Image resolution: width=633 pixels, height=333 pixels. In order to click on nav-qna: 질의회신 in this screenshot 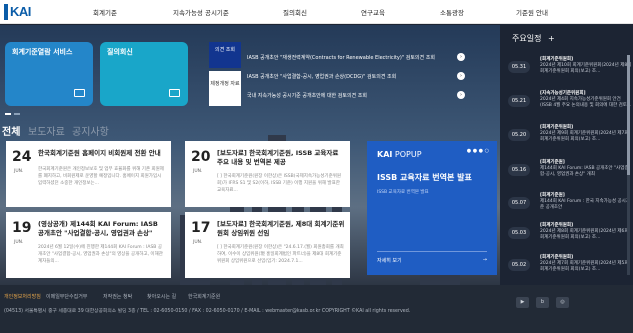, I will do `click(295, 12)`.